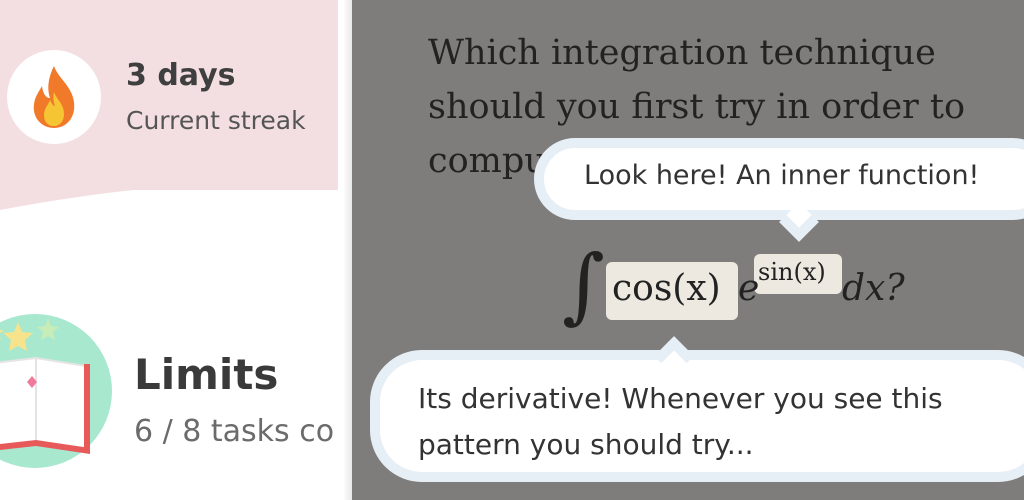  What do you see at coordinates (181, 75) in the screenshot?
I see `streak-days: 3 days` at bounding box center [181, 75].